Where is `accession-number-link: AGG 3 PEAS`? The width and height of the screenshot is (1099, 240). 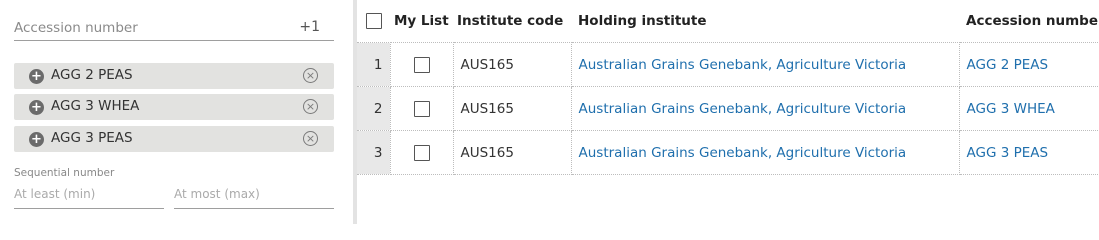
accession-number-link: AGG 3 PEAS is located at coordinates (1008, 153).